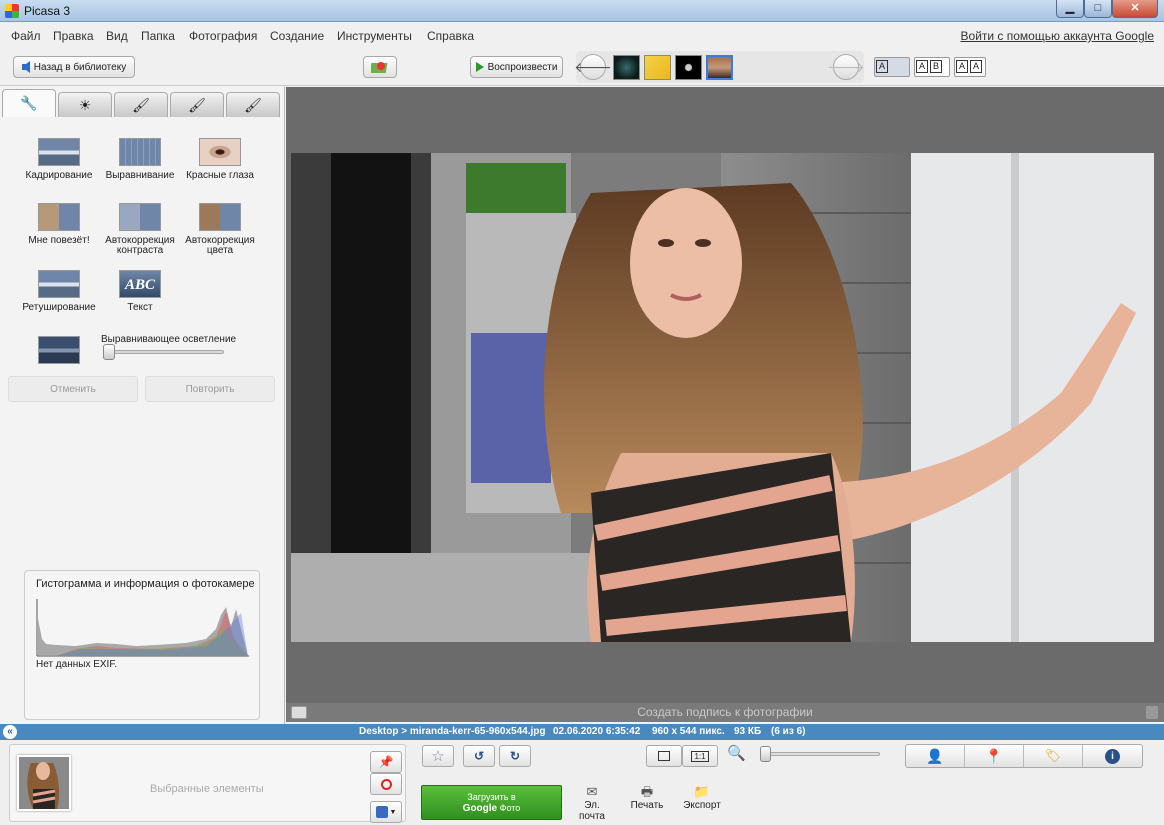  Describe the element at coordinates (593, 67) in the screenshot. I see `prev-photo-button: 🡐` at that location.